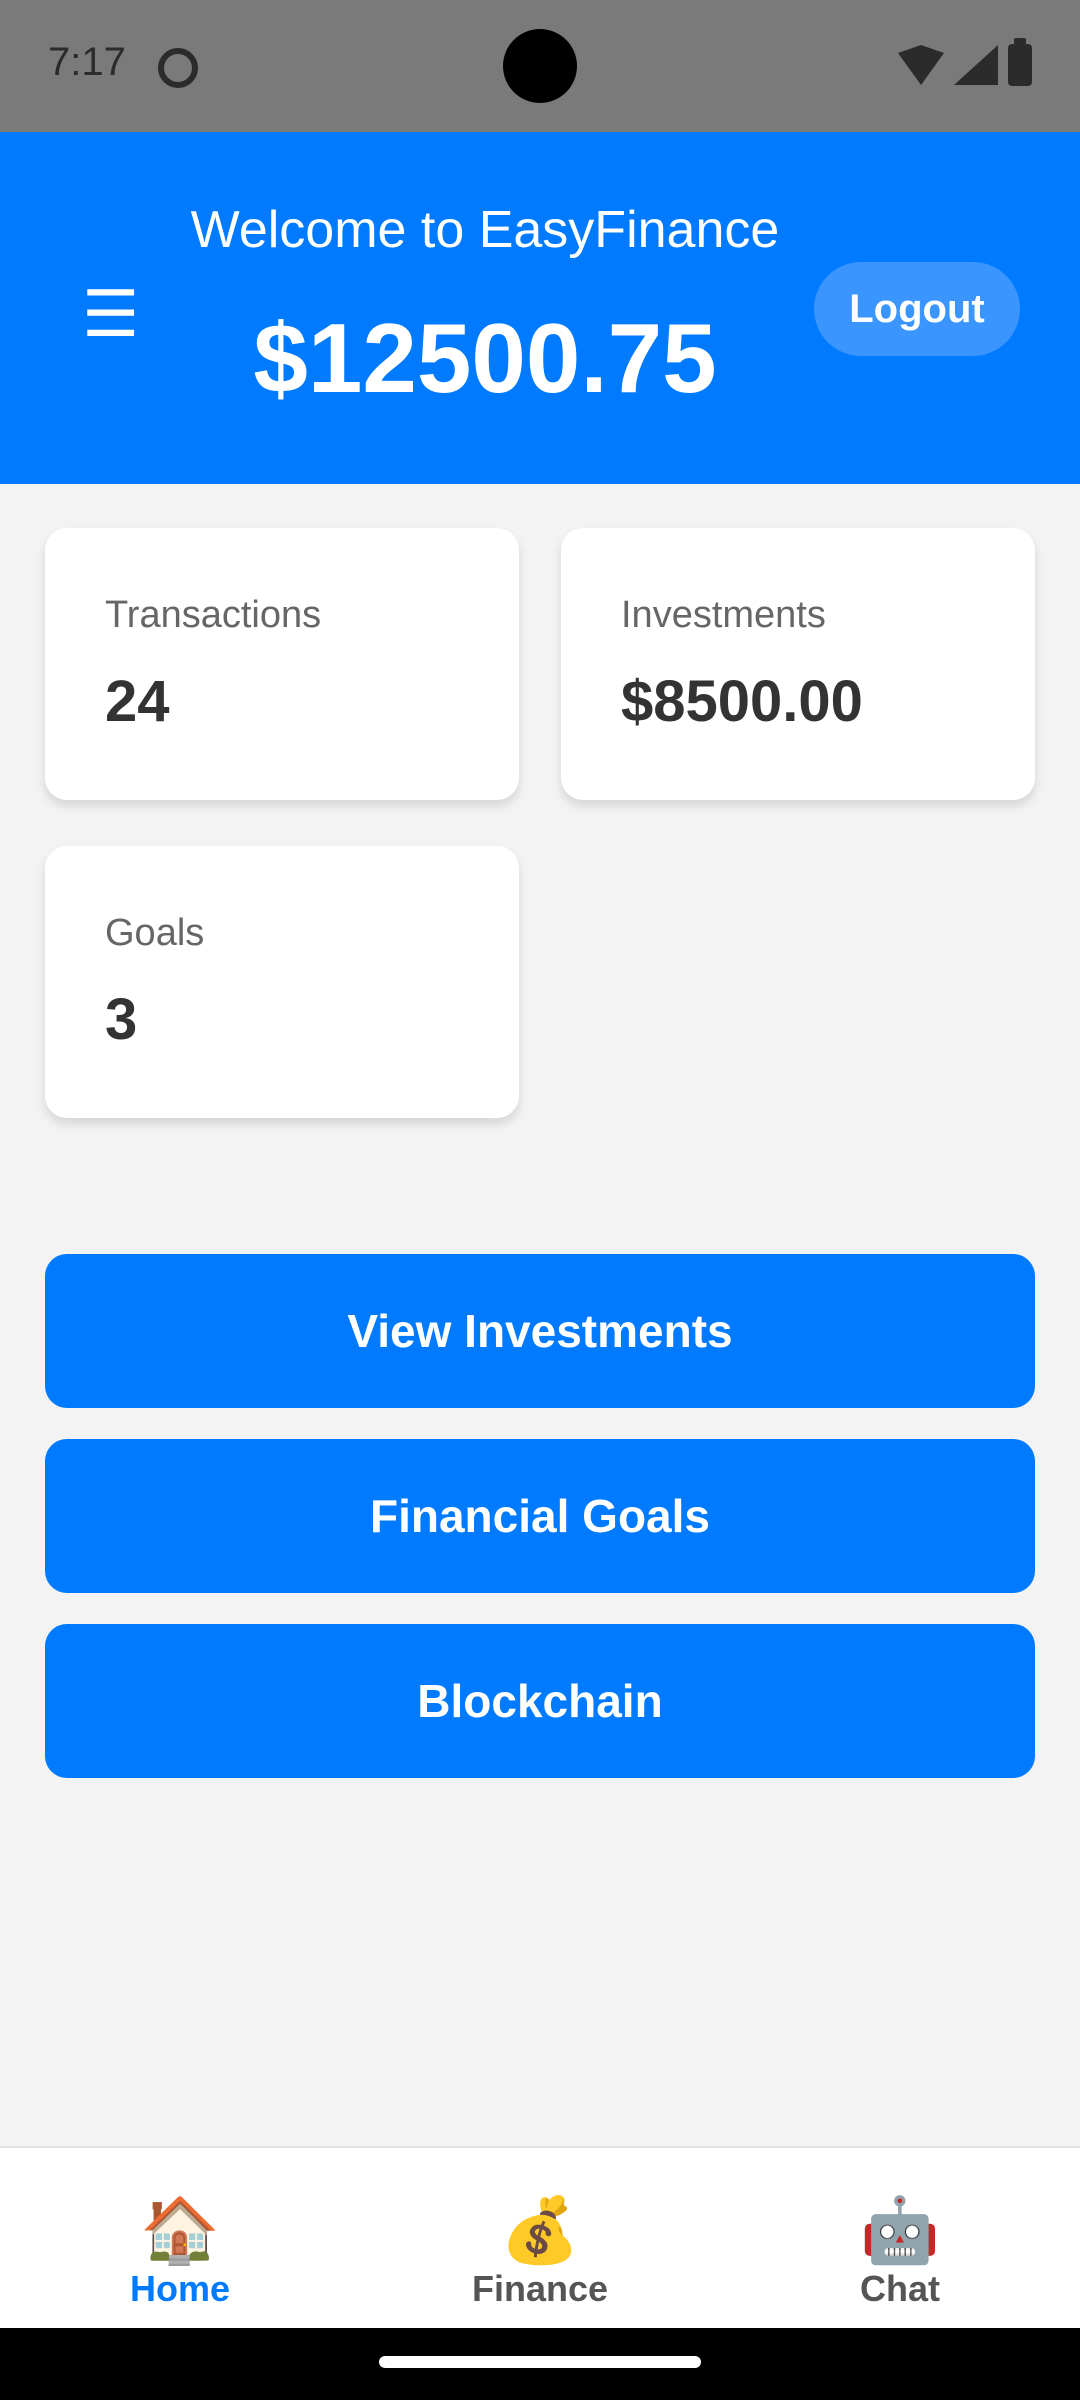 This screenshot has height=2400, width=1080. What do you see at coordinates (723, 615) in the screenshot?
I see `card-label: Investments` at bounding box center [723, 615].